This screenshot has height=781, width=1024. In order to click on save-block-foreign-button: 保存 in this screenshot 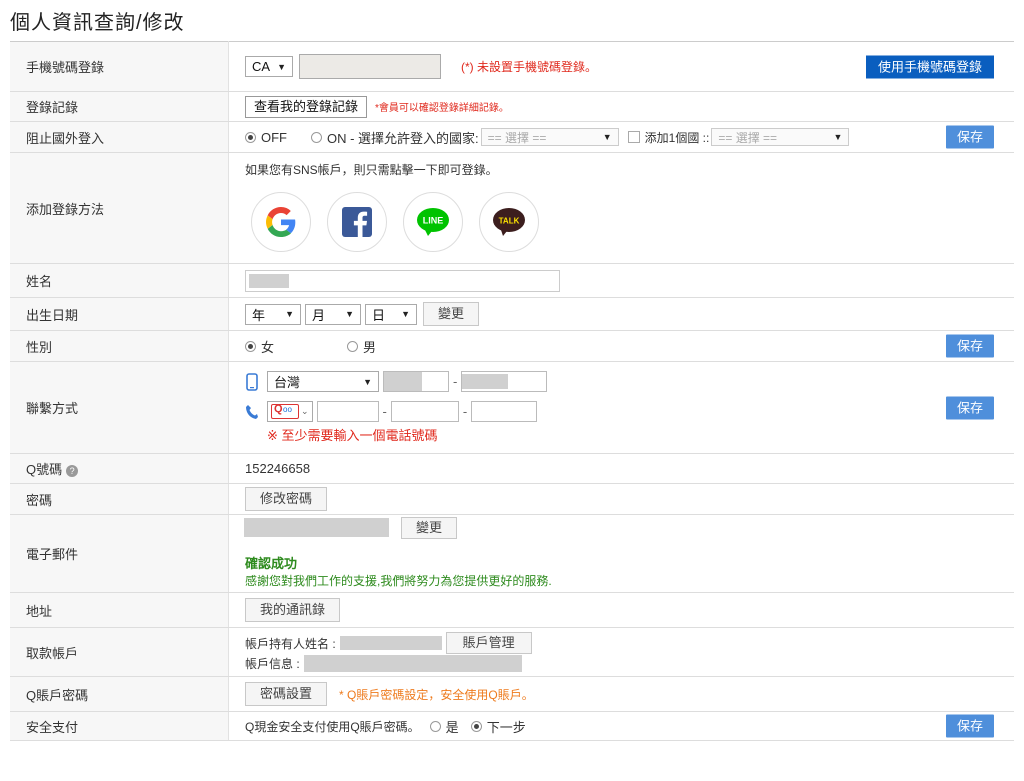, I will do `click(969, 137)`.